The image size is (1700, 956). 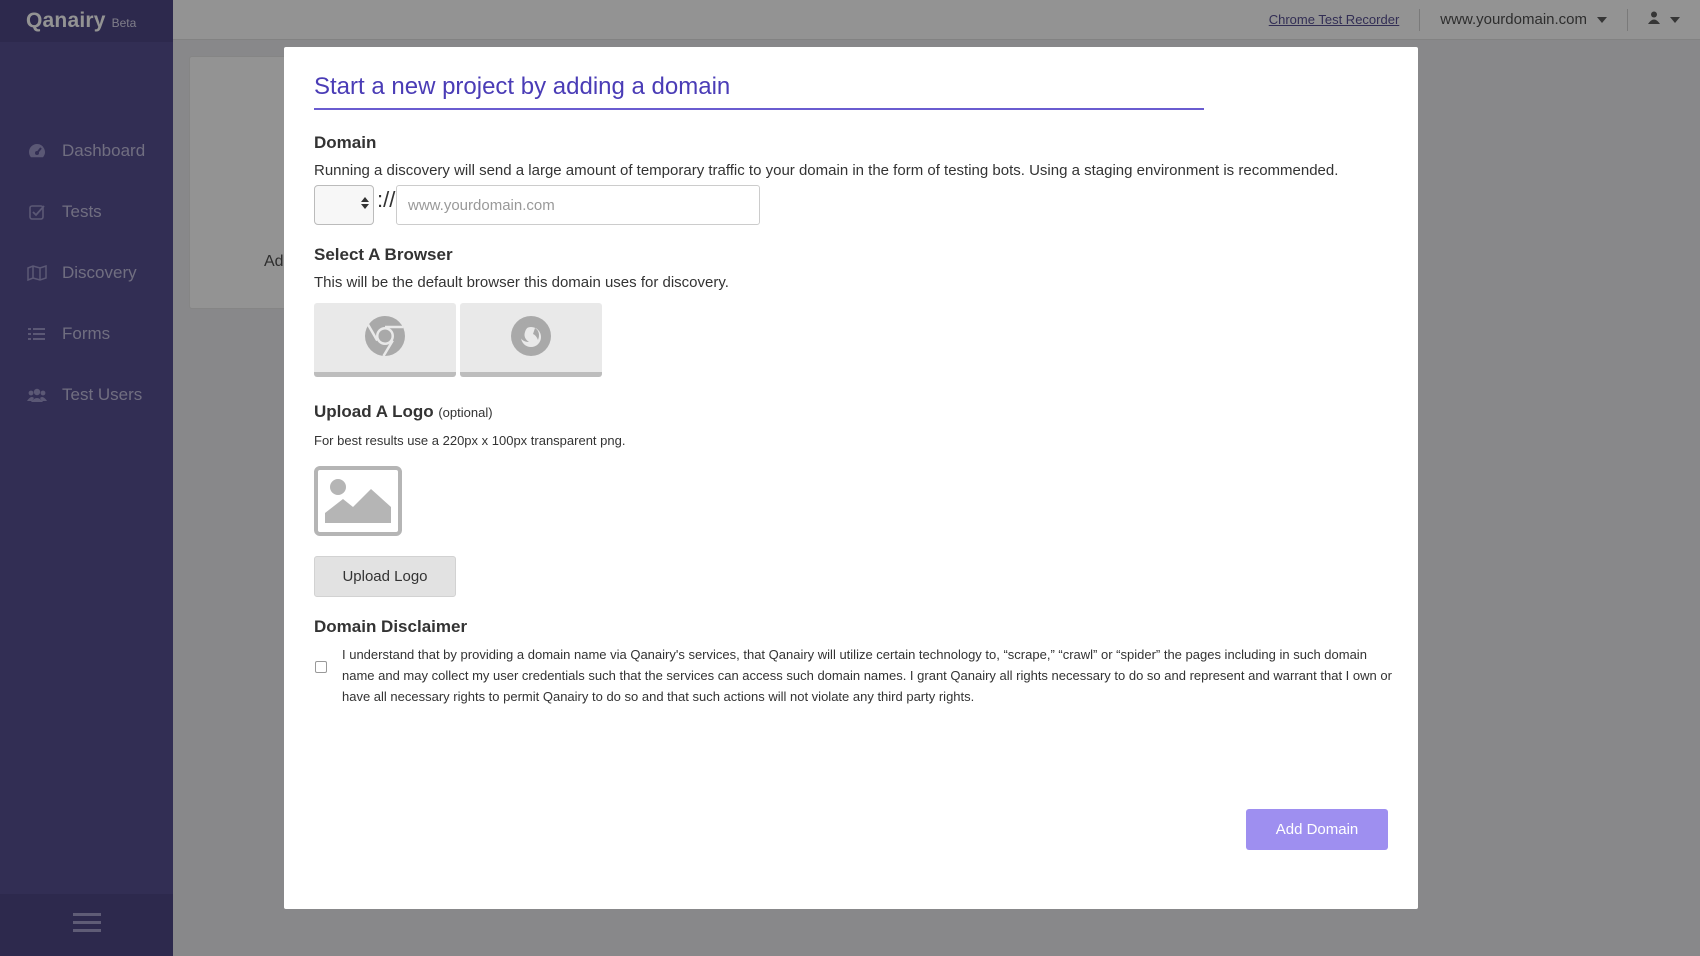 I want to click on chrome-icon, so click(x=385, y=337).